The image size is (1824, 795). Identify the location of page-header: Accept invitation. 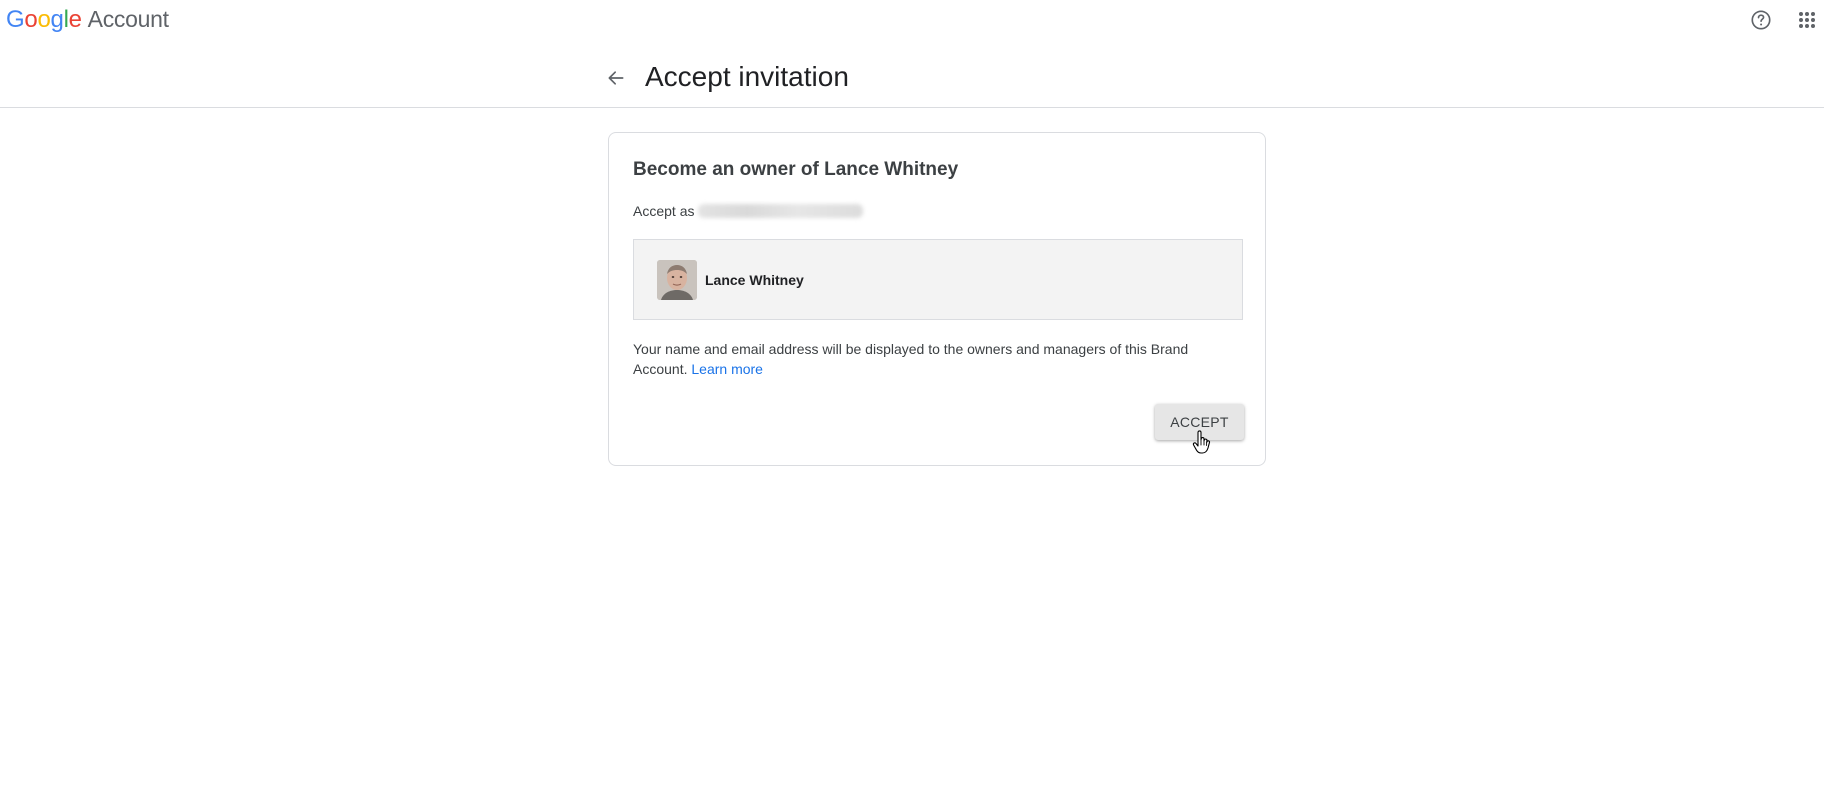
(912, 75).